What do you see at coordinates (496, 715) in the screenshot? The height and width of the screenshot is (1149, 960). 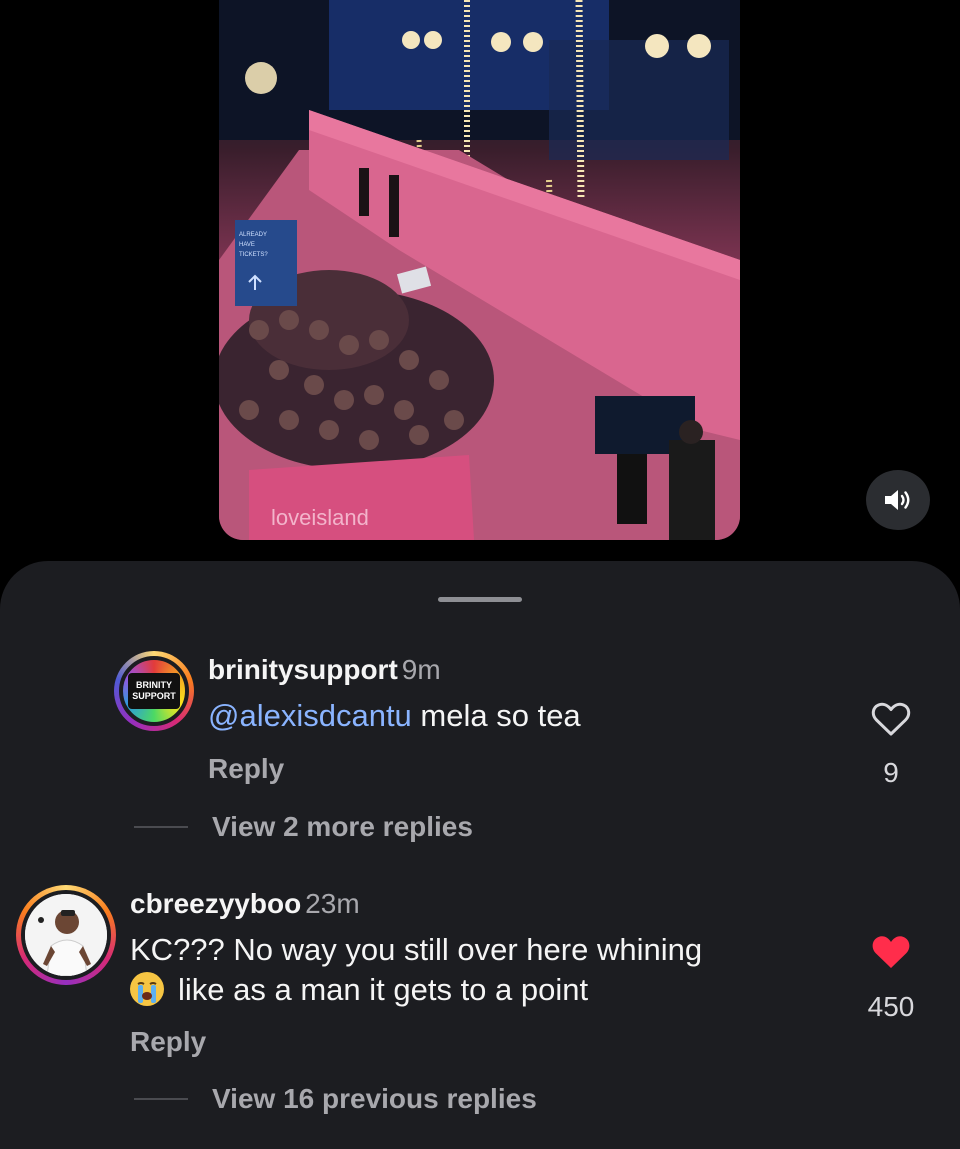 I see `comment-text: mela so tea` at bounding box center [496, 715].